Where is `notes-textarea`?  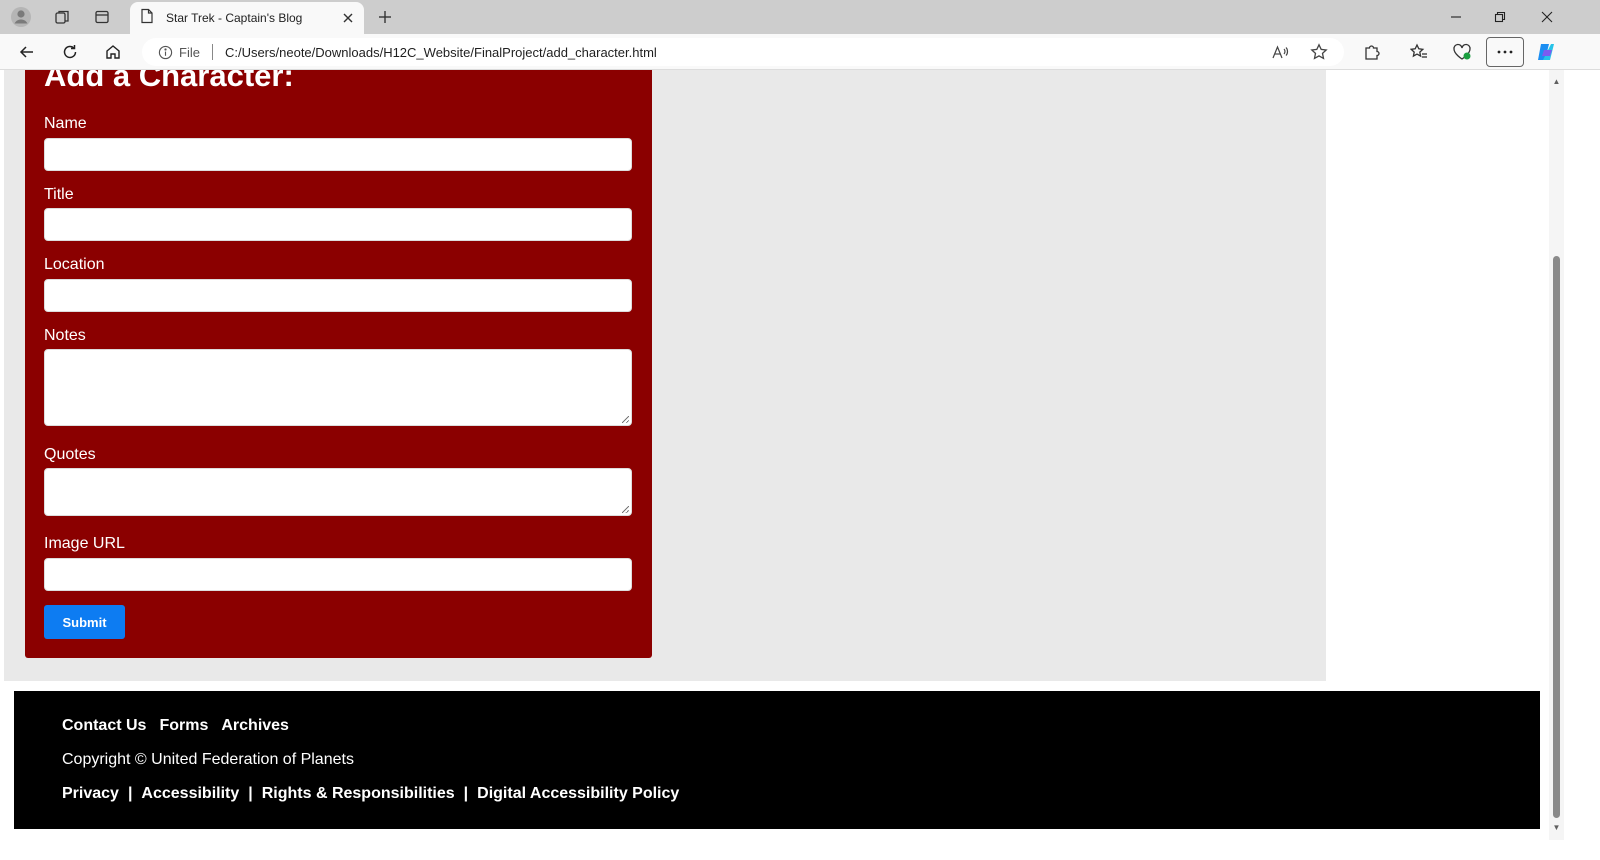
notes-textarea is located at coordinates (338, 387).